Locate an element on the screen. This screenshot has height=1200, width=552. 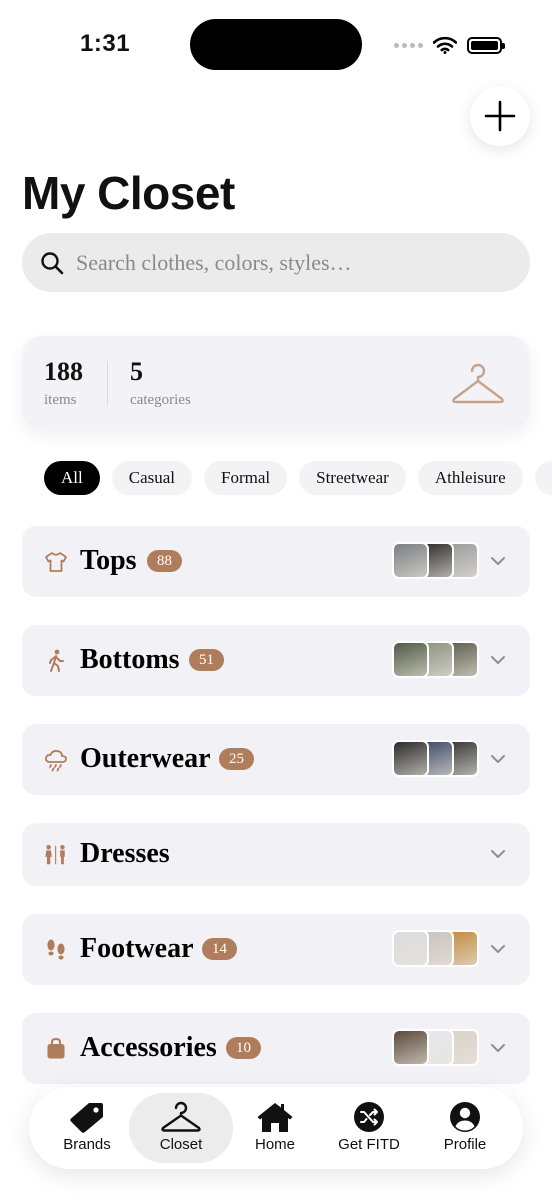
category-dresses: Dresses is located at coordinates (276, 854).